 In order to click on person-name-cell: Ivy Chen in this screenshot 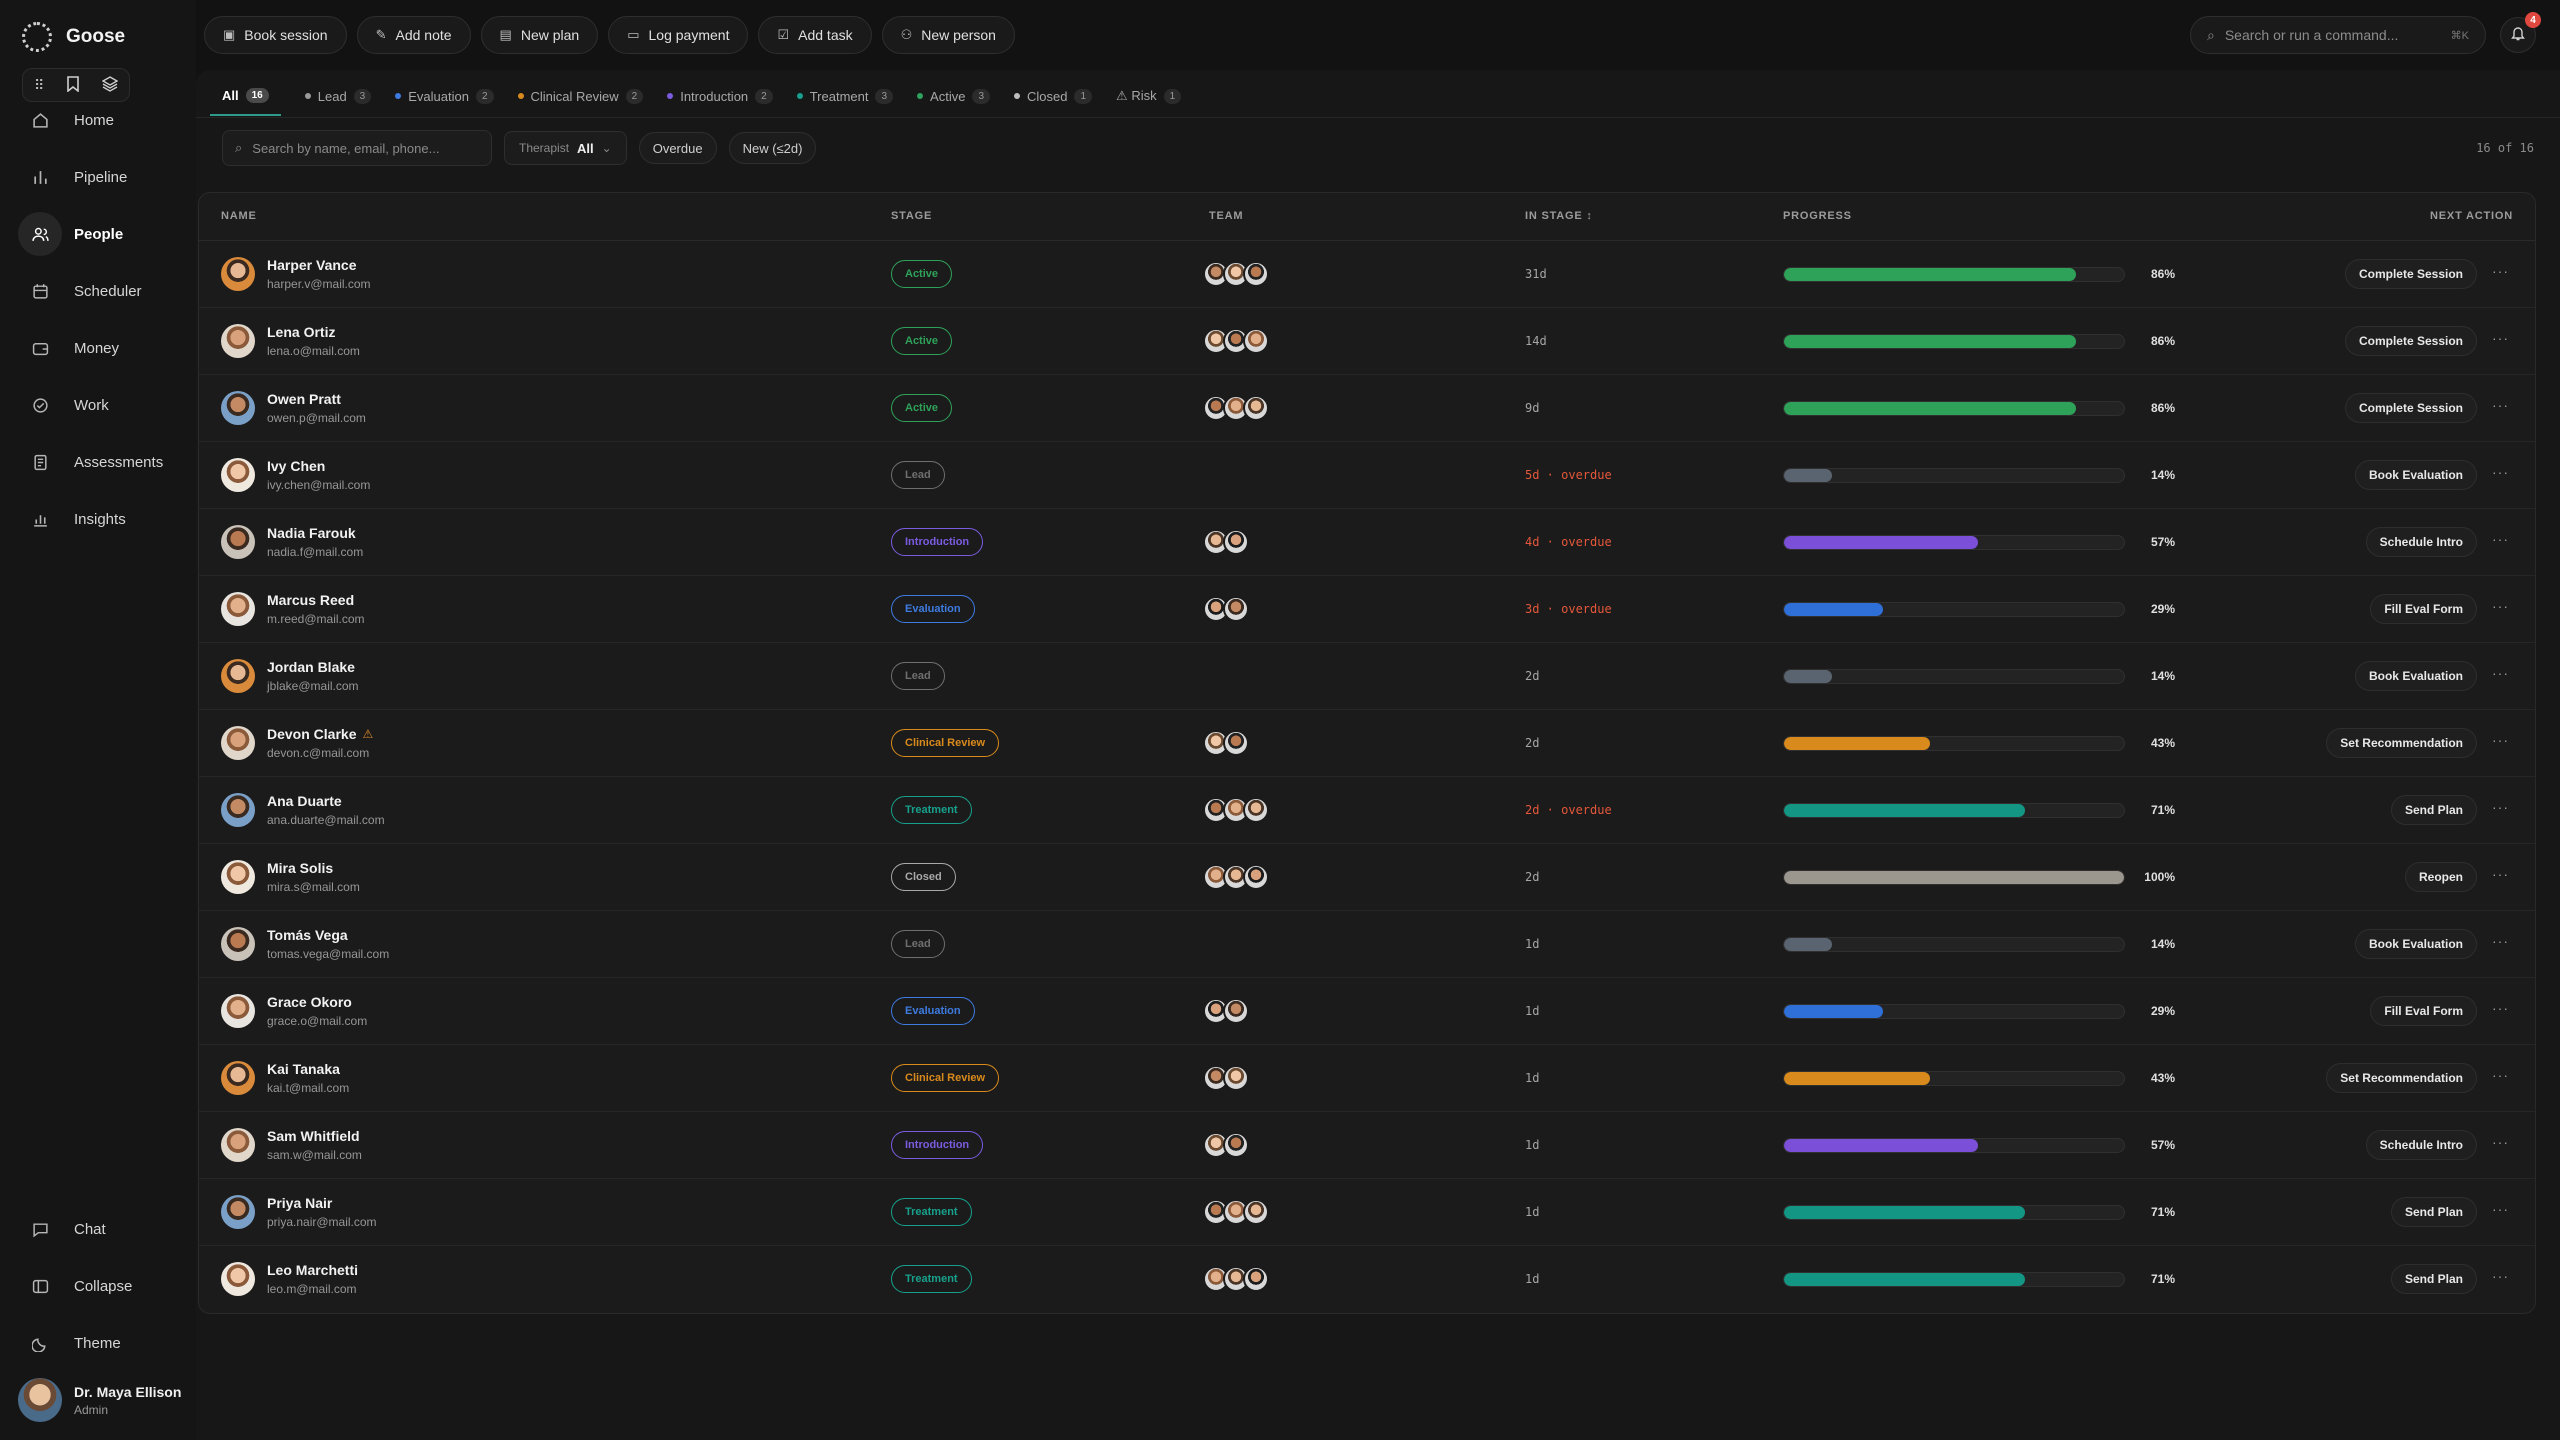, I will do `click(296, 466)`.